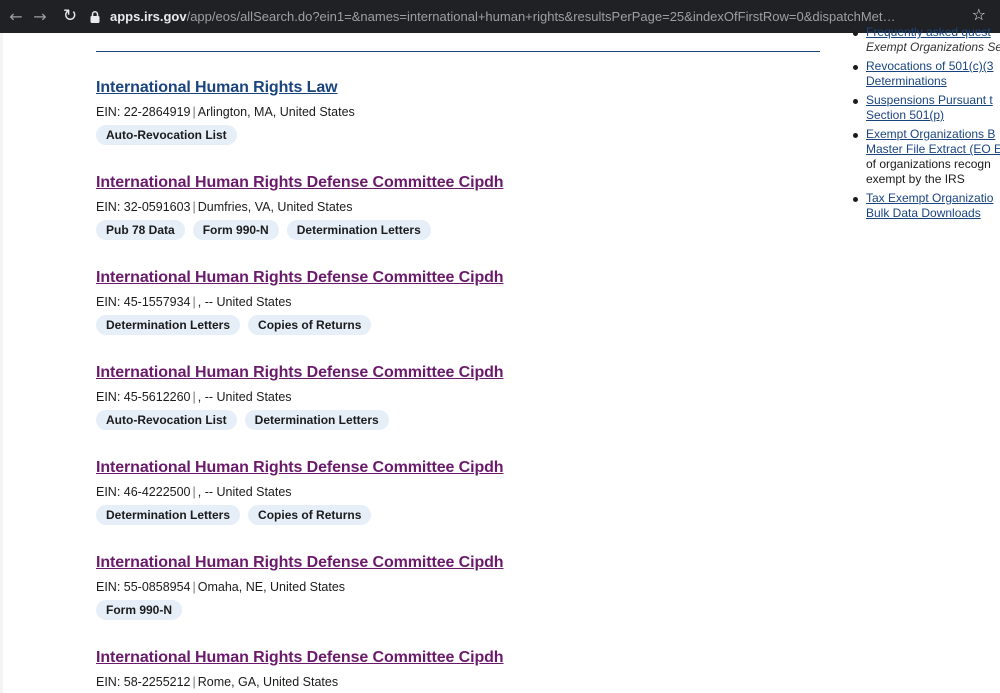 This screenshot has width=1000, height=693. Describe the element at coordinates (268, 682) in the screenshot. I see `result-location: Rome, GA, United States` at that location.